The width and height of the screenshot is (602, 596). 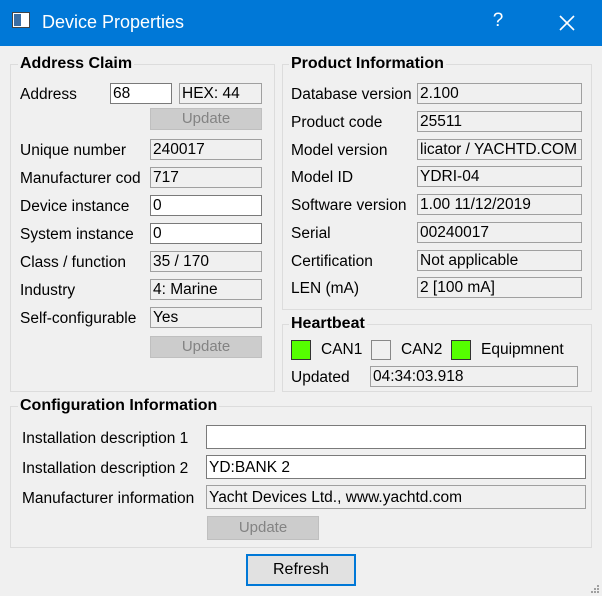 What do you see at coordinates (337, 122) in the screenshot?
I see `product-code-label: Product code` at bounding box center [337, 122].